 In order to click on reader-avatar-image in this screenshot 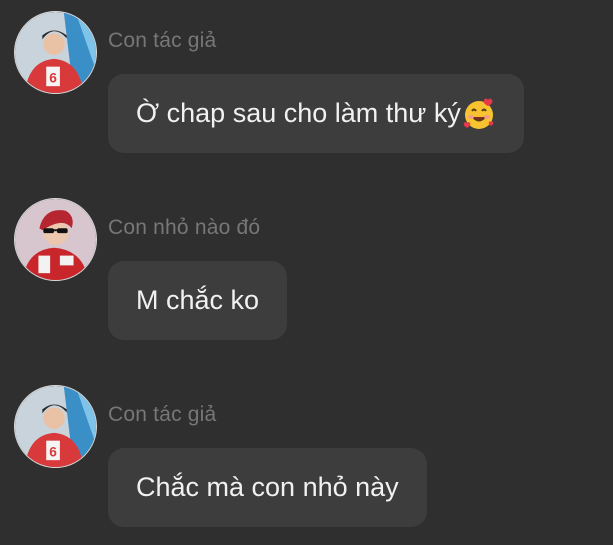, I will do `click(55, 239)`.